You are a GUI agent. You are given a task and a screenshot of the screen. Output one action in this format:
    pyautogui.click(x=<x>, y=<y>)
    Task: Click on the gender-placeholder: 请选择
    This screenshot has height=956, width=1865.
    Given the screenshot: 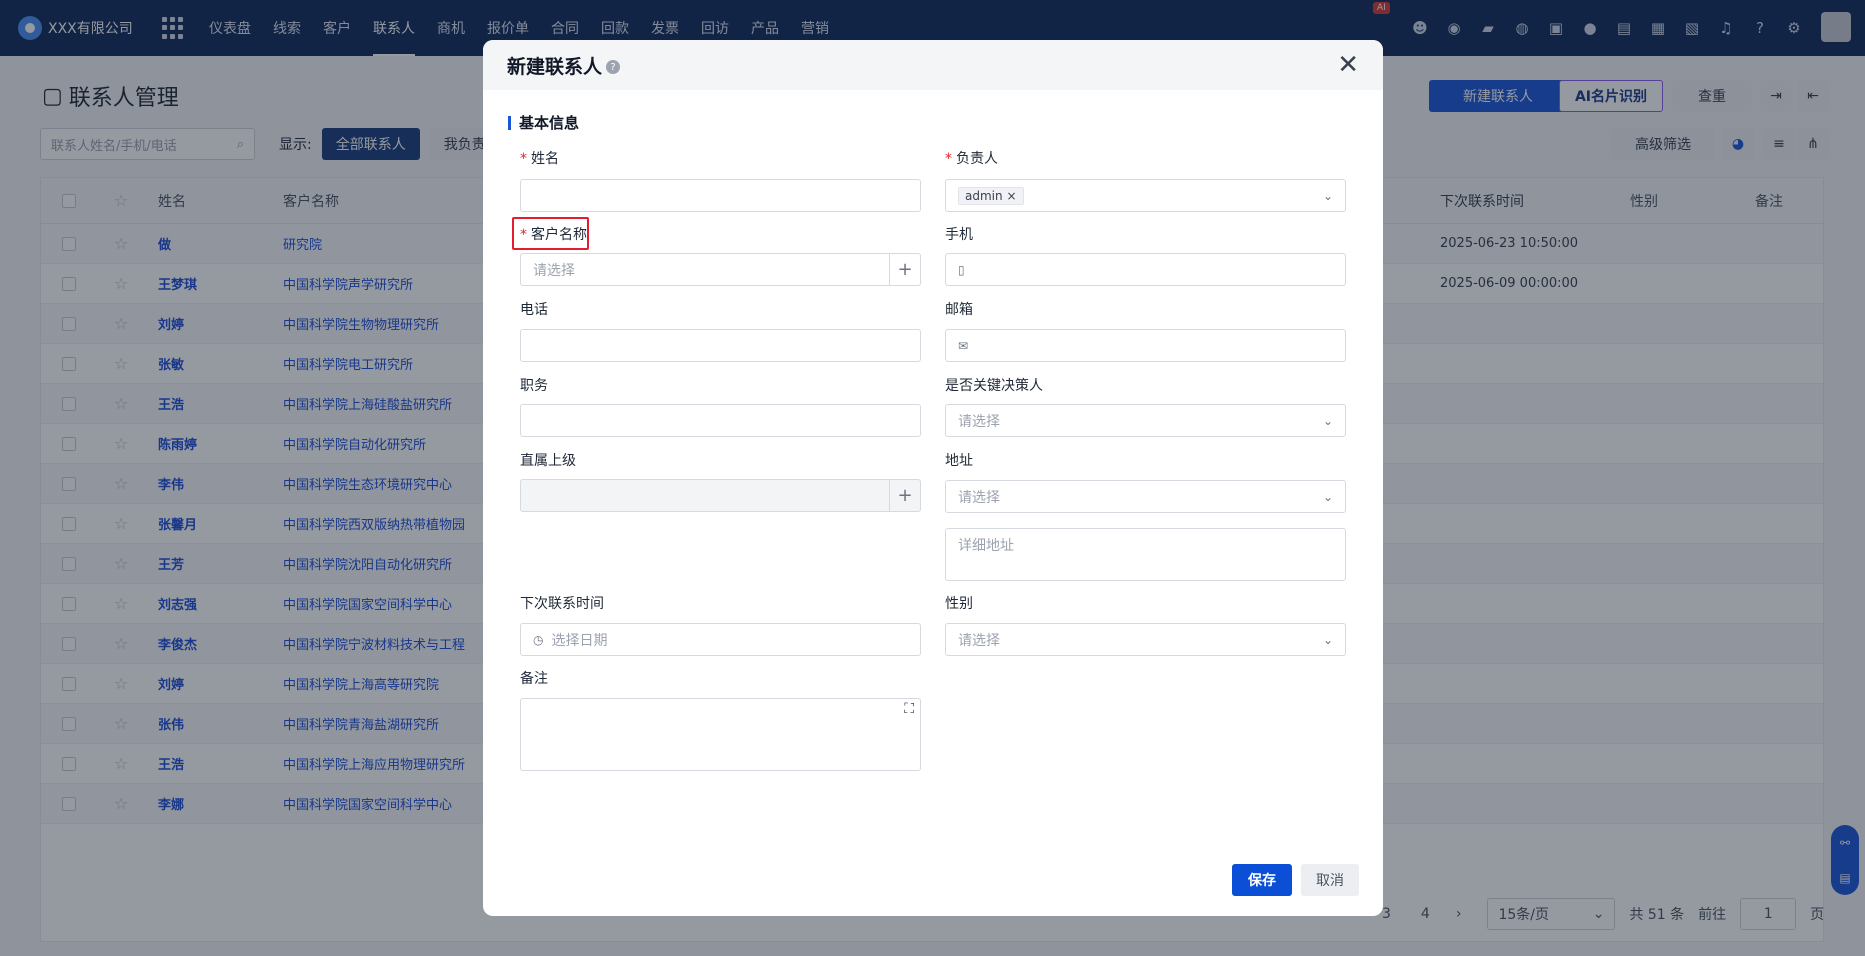 What is the action you would take?
    pyautogui.click(x=979, y=640)
    